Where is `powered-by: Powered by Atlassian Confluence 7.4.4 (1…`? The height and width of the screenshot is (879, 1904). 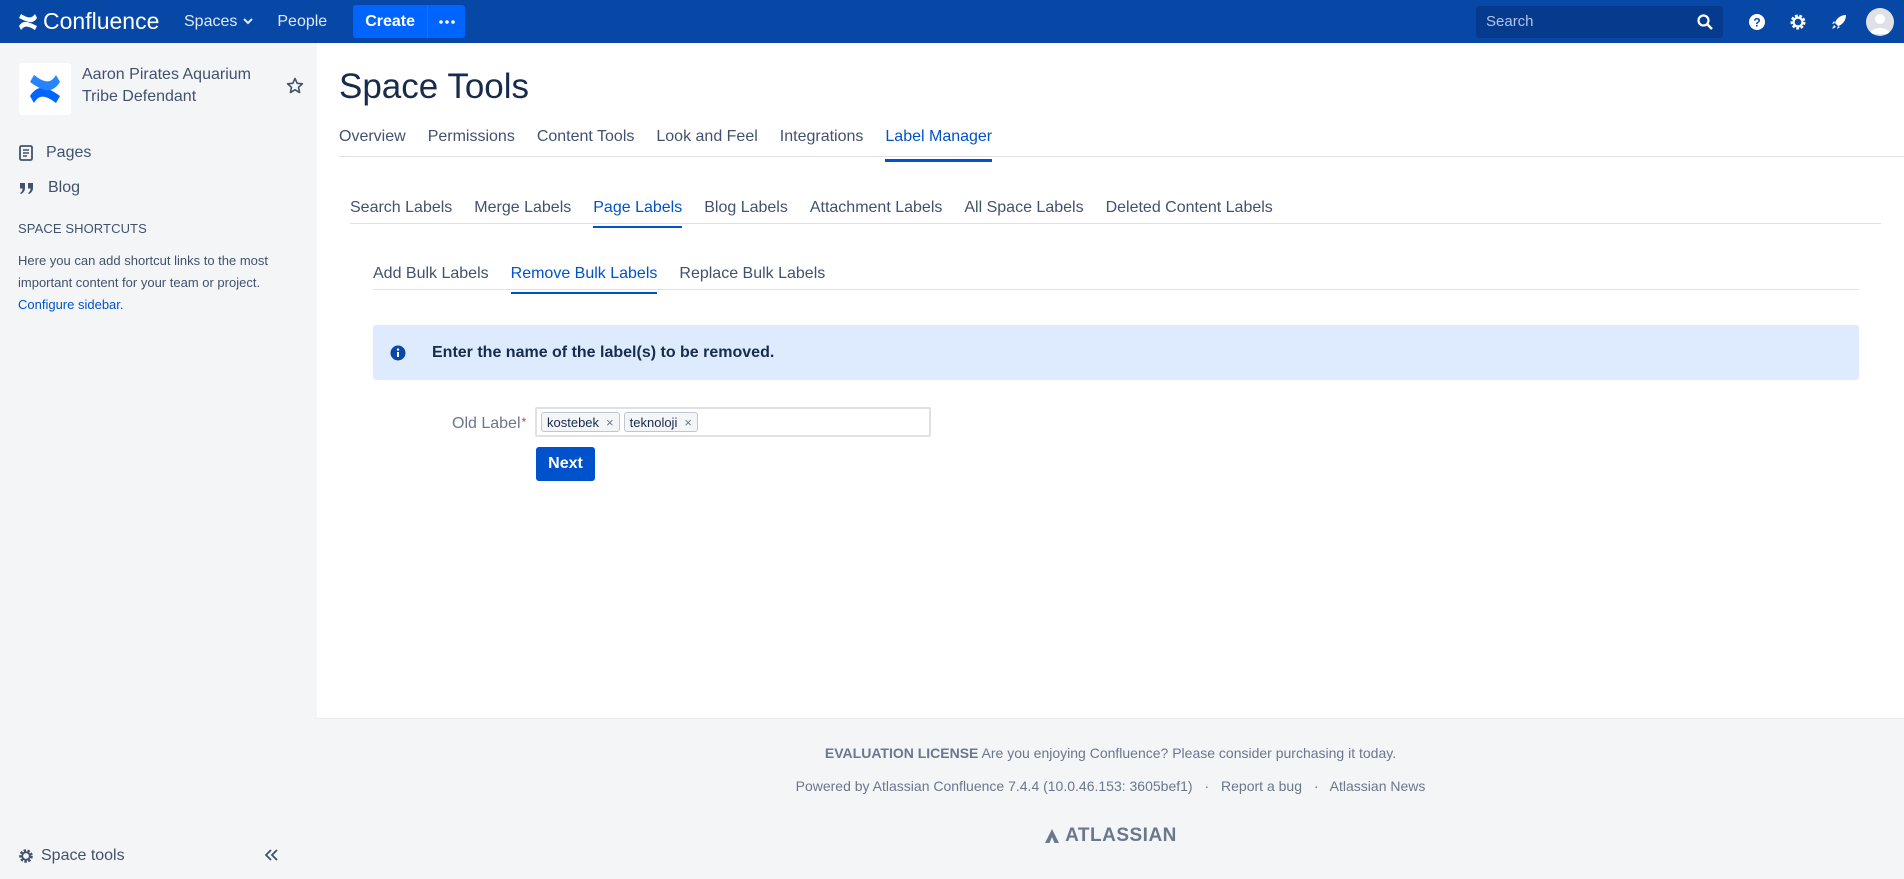
powered-by: Powered by Atlassian Confluence 7.4.4 (1… is located at coordinates (1110, 786).